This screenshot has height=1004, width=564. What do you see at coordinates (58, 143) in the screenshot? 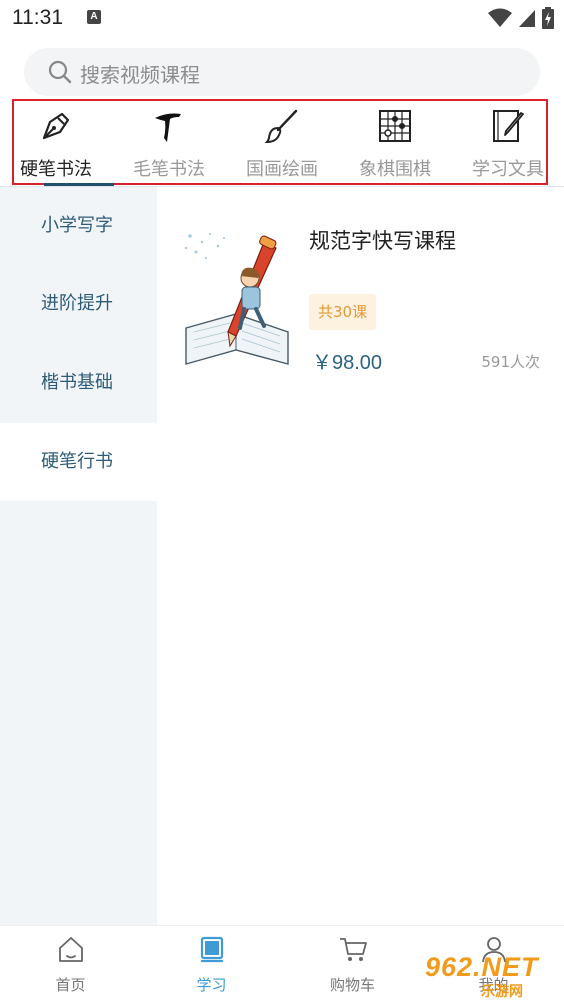
I see `category-tab-hard-pen: 硬笔书法` at bounding box center [58, 143].